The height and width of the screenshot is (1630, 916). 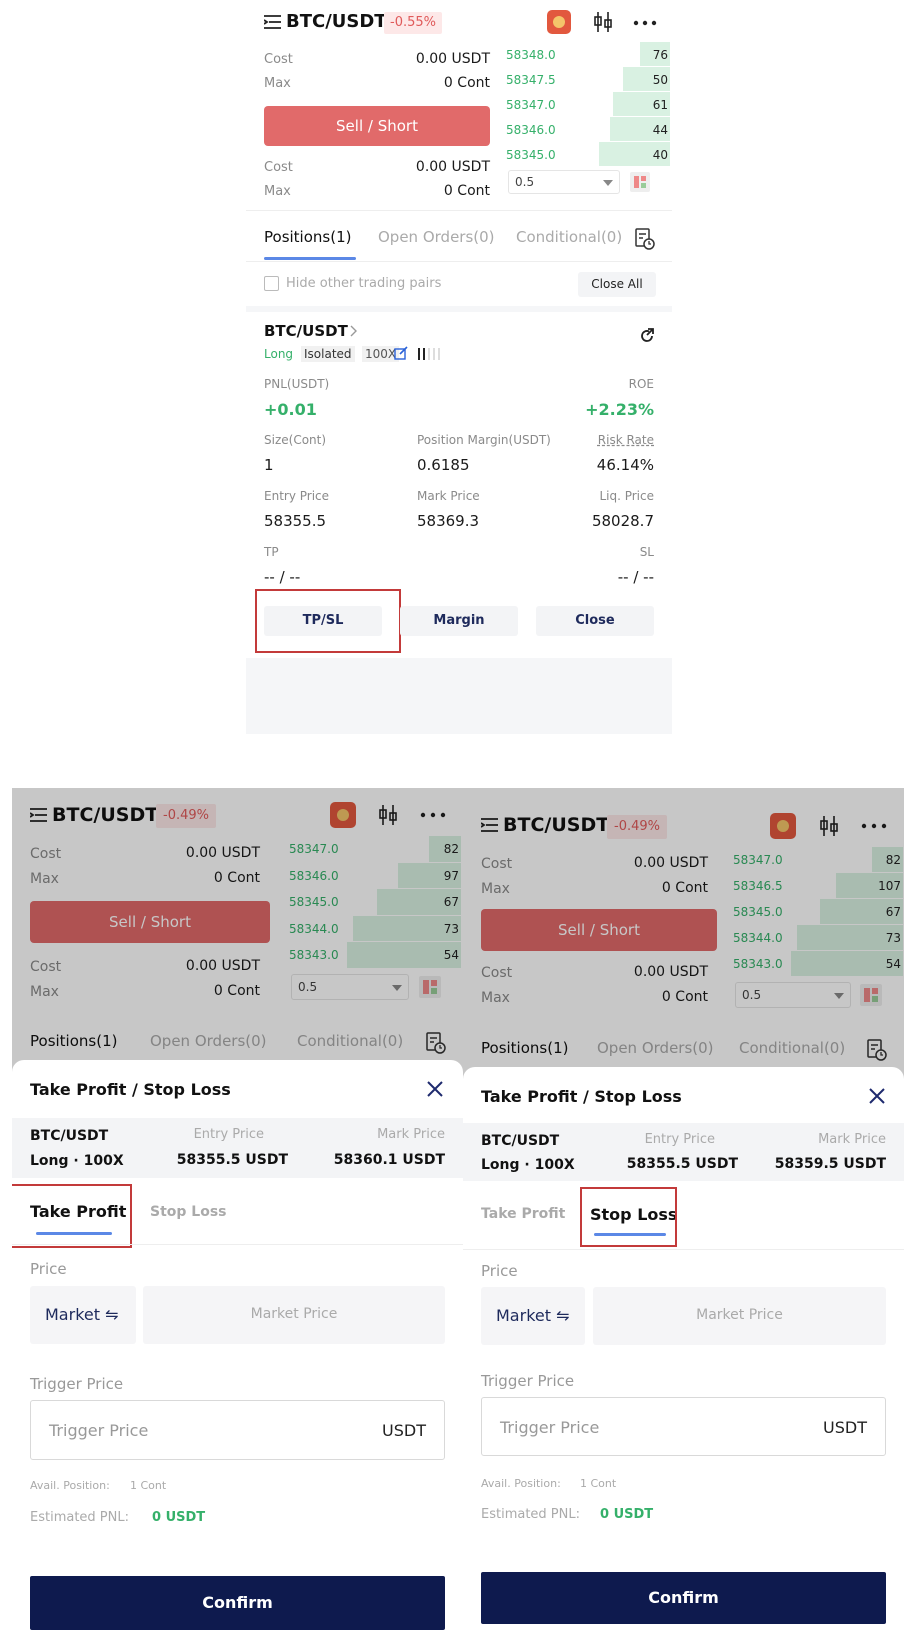 What do you see at coordinates (79, 1517) in the screenshot?
I see `pnl-label: Estimated PNL:` at bounding box center [79, 1517].